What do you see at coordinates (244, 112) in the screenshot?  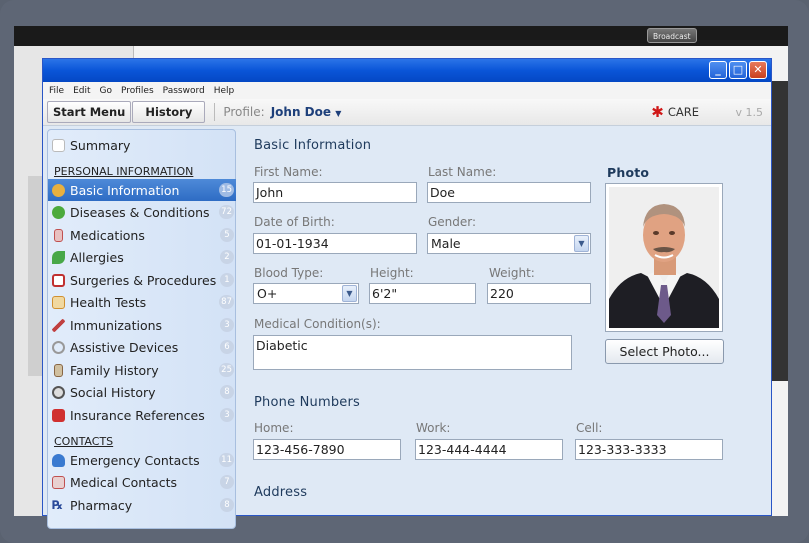 I see `profile-label: Profile:` at bounding box center [244, 112].